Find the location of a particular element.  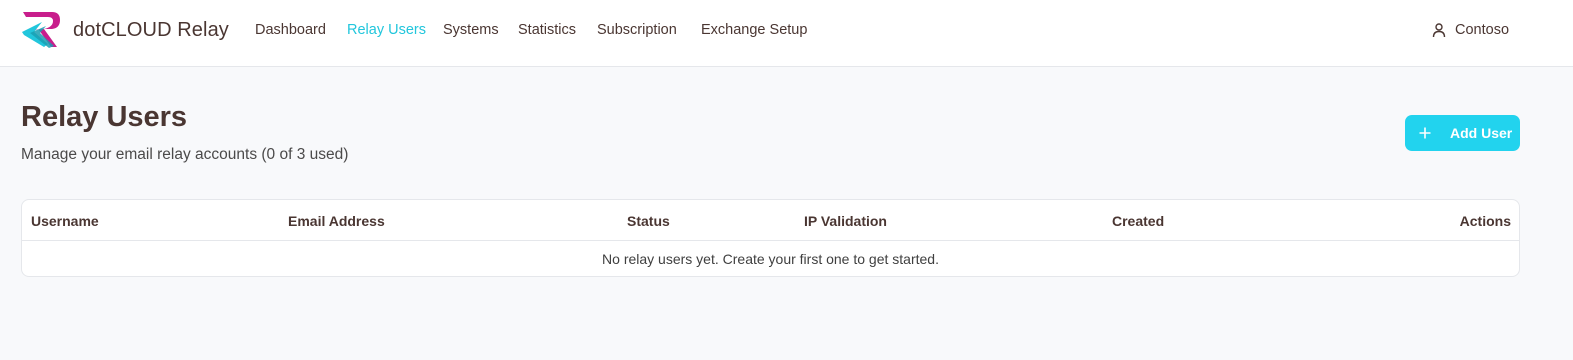

add-user-button: Add User is located at coordinates (1462, 133).